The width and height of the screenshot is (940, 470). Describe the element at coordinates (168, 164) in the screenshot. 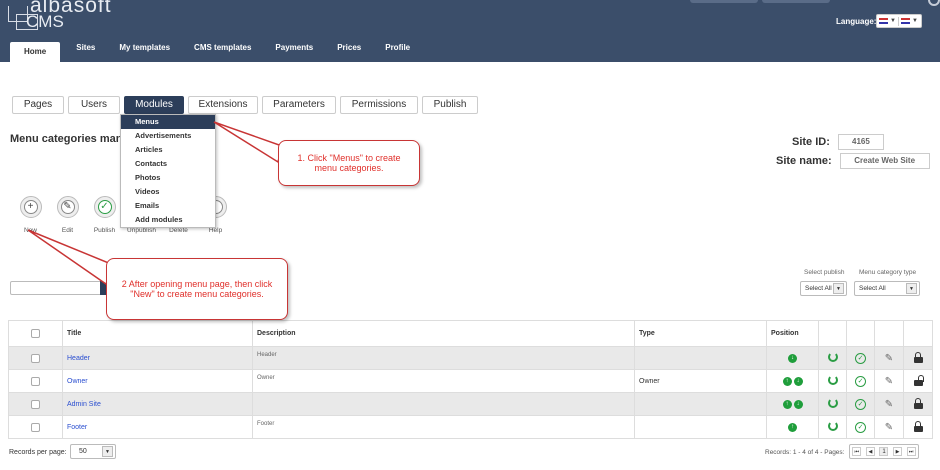

I see `menu-item-contacts: Contacts` at that location.